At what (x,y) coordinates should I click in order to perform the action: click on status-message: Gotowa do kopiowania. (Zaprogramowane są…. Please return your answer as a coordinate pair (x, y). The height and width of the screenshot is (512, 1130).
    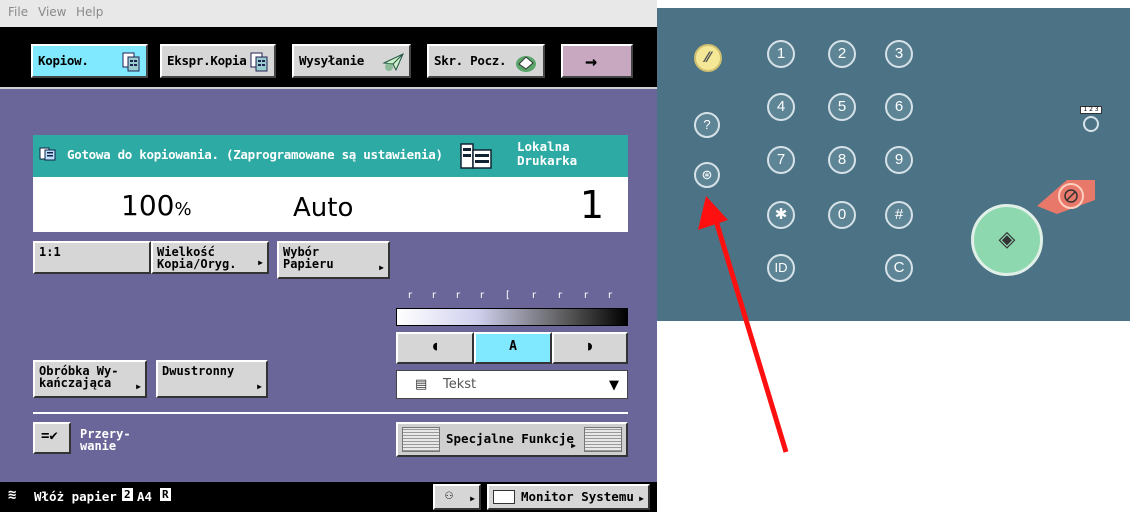
    Looking at the image, I should click on (255, 154).